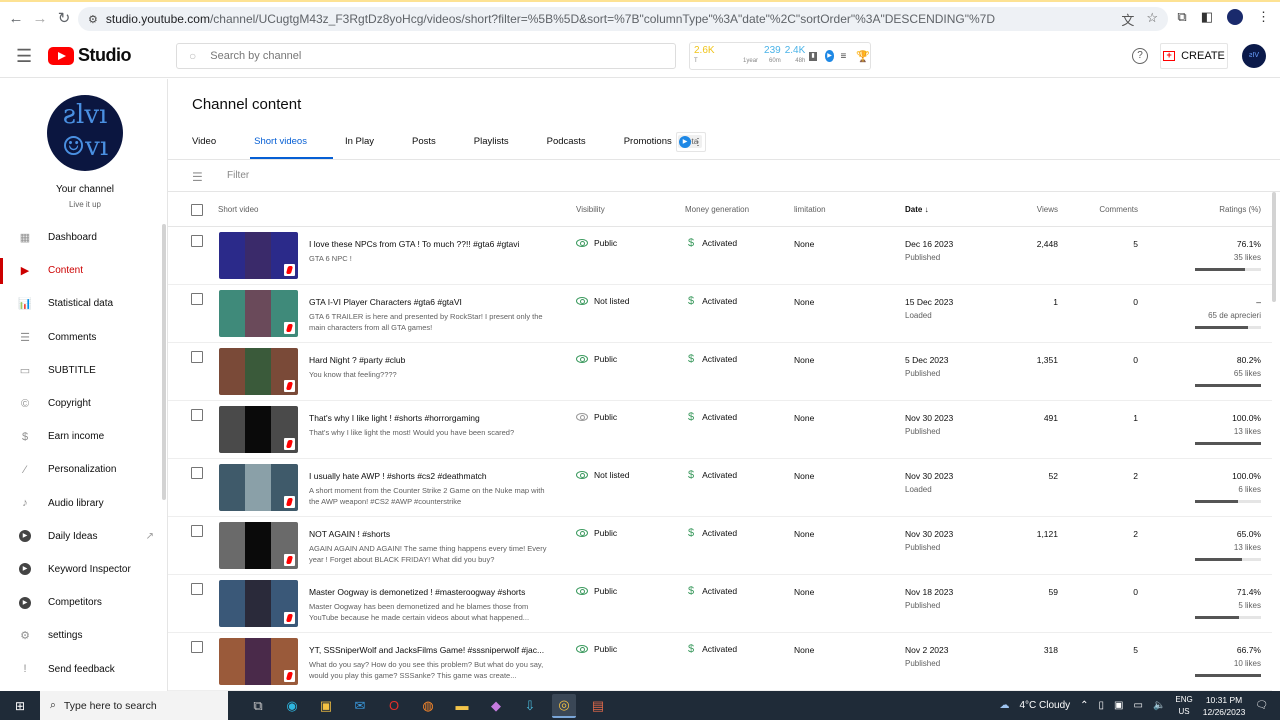  I want to click on site-settings-icon: ⚙, so click(93, 19).